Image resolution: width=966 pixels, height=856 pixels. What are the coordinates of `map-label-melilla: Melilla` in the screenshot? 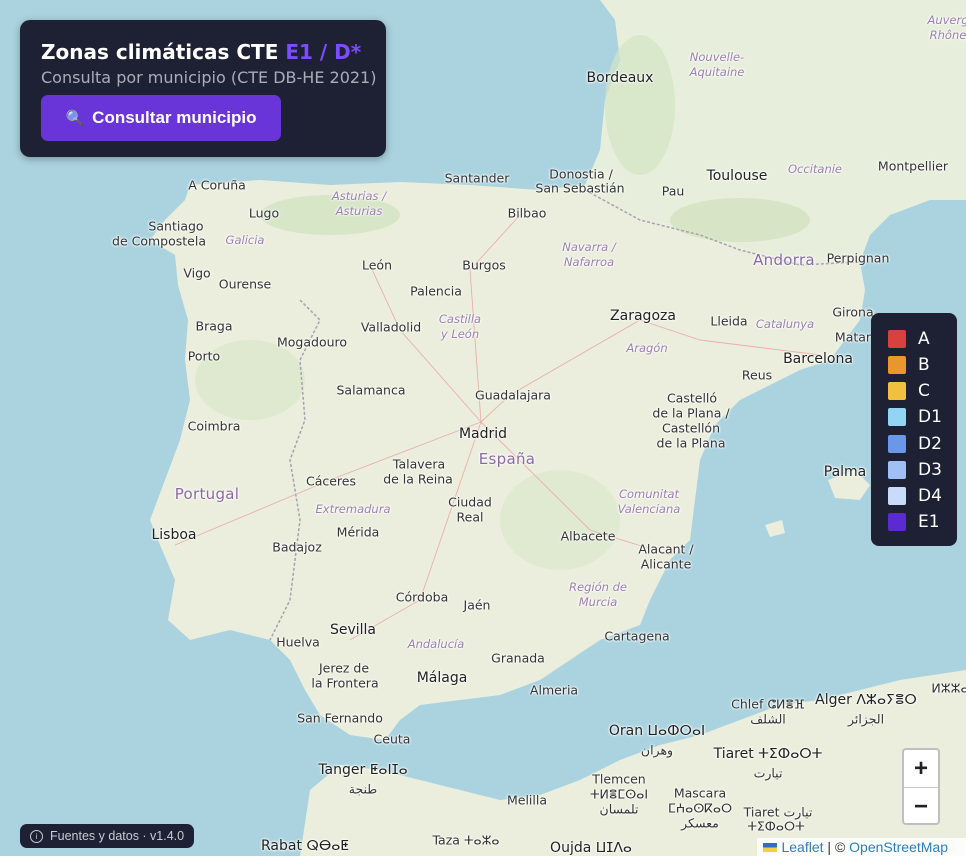 It's located at (527, 800).